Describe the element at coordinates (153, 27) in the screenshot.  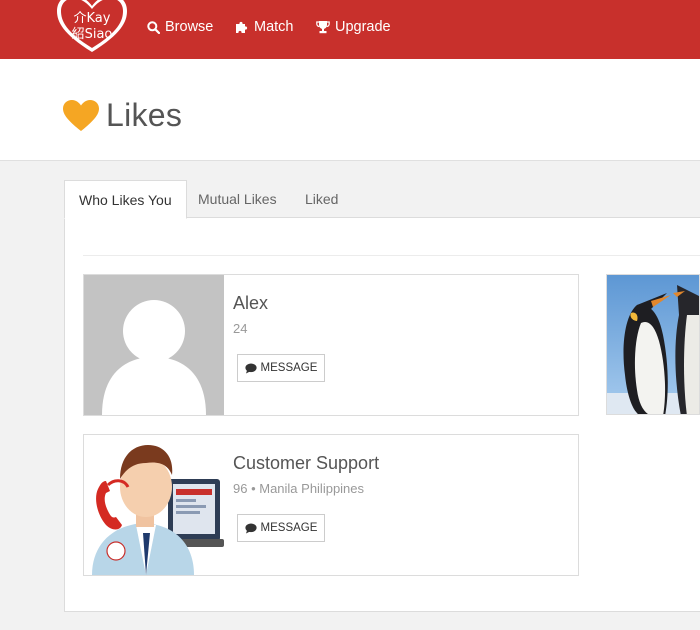
I see `search-icon` at that location.